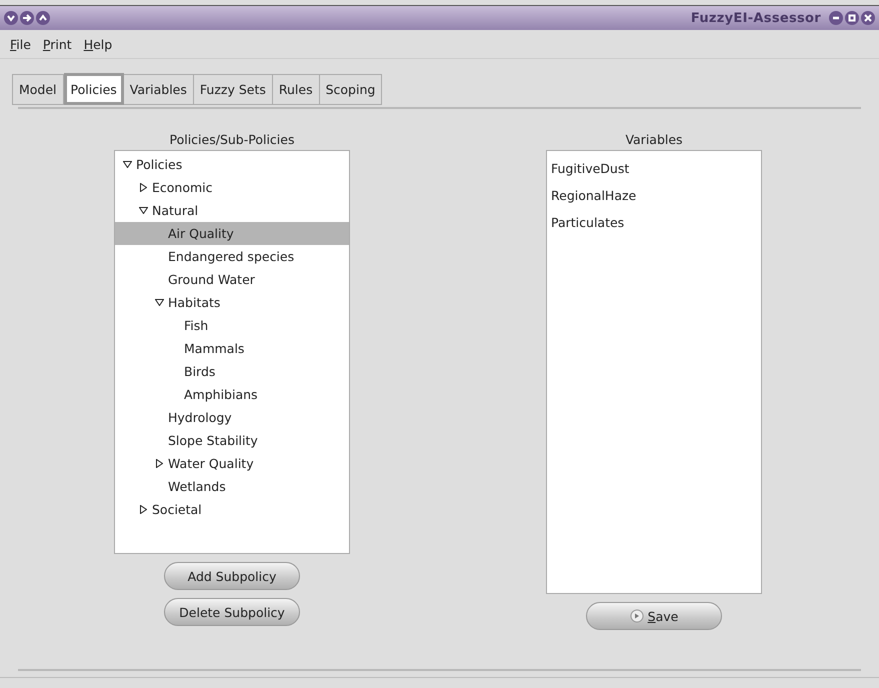 The image size is (879, 688). Describe the element at coordinates (232, 302) in the screenshot. I see `tree-item: Habitats` at that location.